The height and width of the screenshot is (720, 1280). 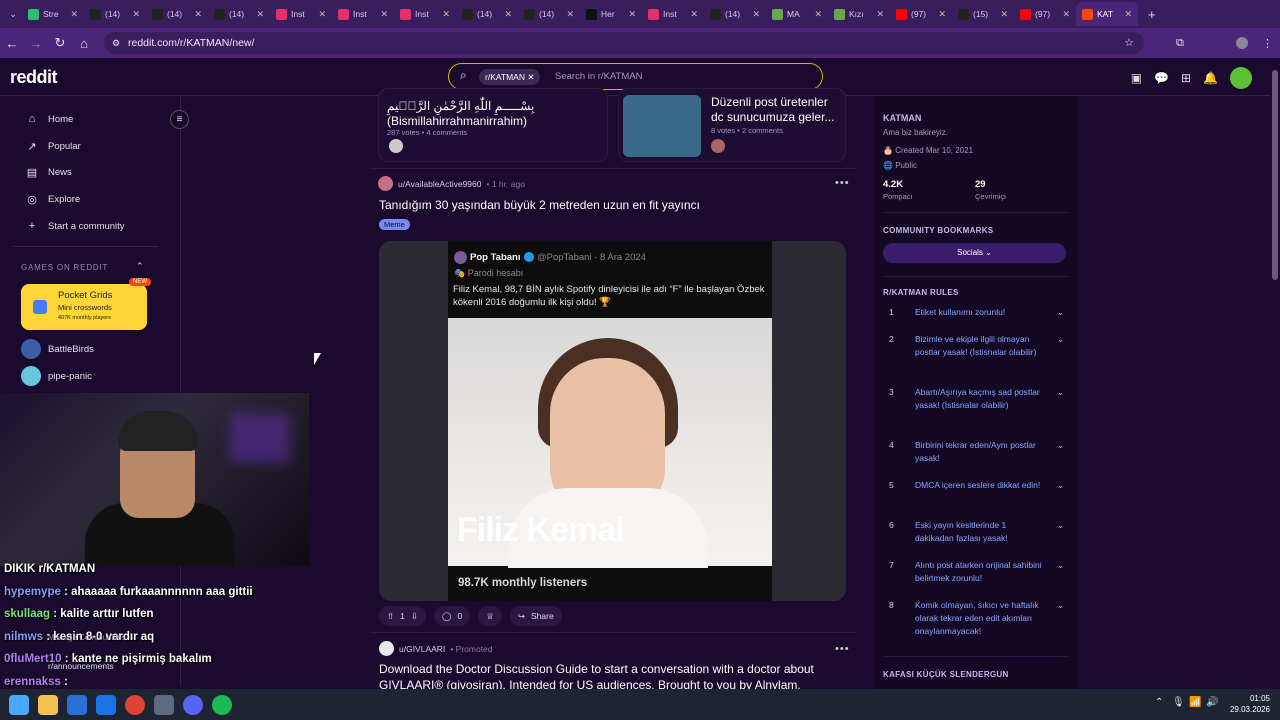 I want to click on games-header: GAMES ON REDDIT, so click(x=64, y=267).